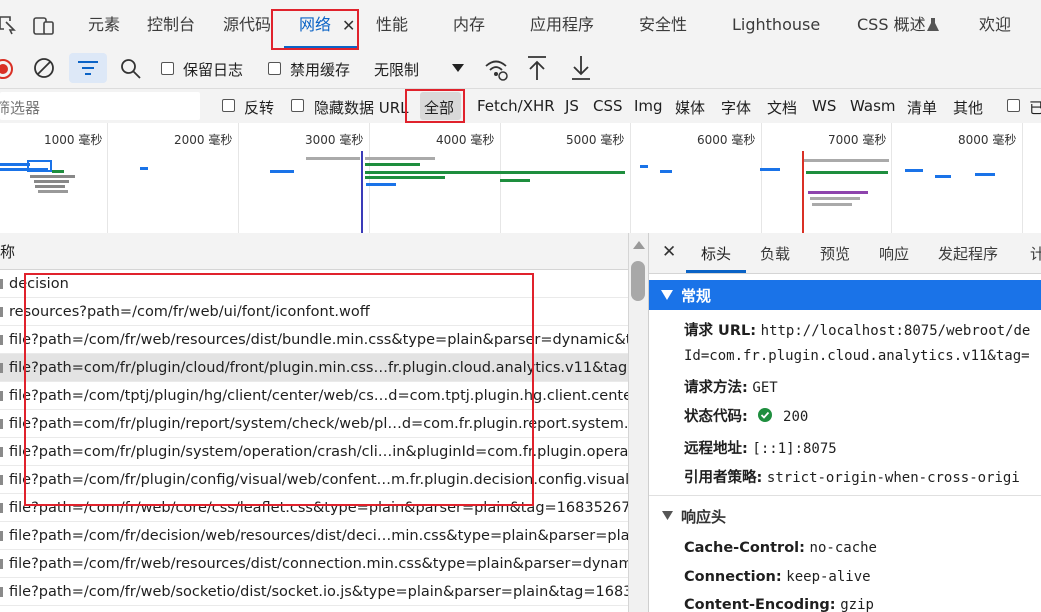 This screenshot has height=612, width=1041. I want to click on response-headers-title: 响应头, so click(704, 517).